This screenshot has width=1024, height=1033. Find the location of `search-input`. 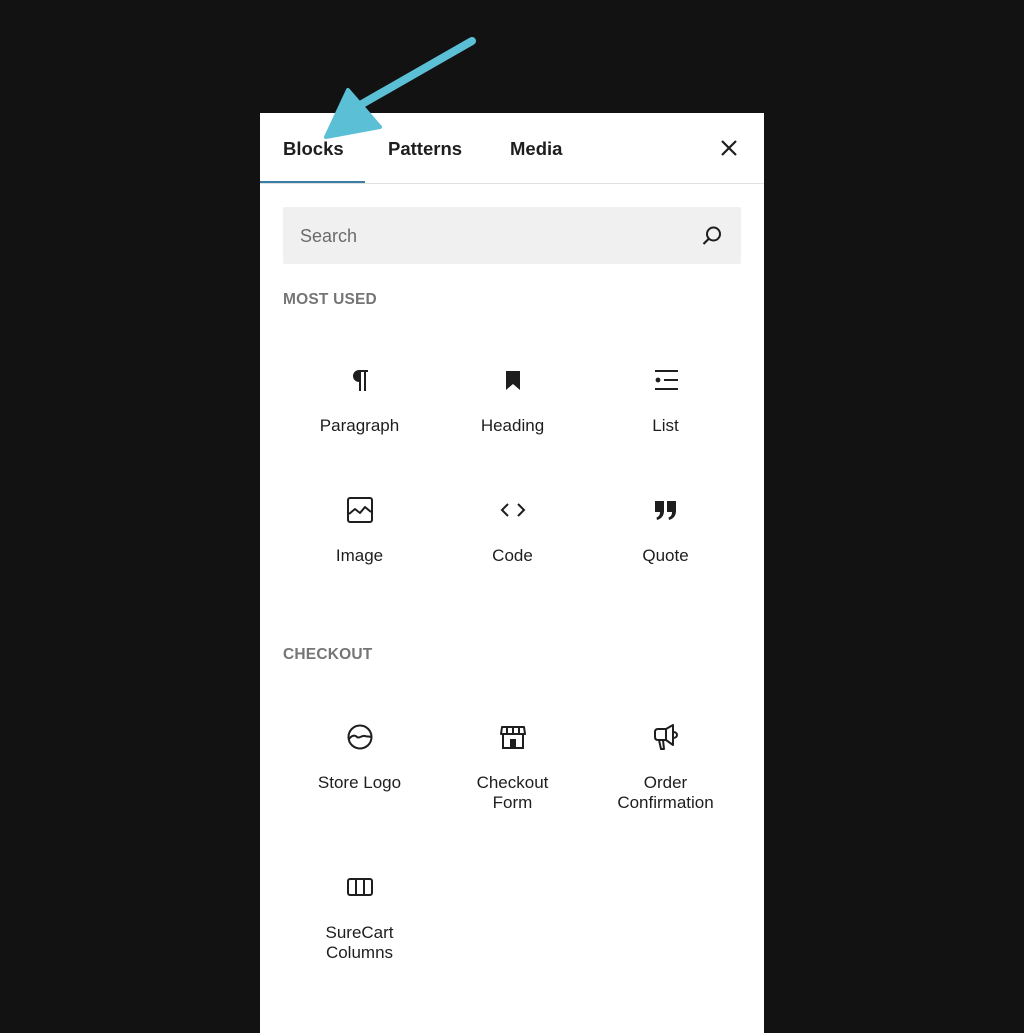

search-input is located at coordinates (492, 236).